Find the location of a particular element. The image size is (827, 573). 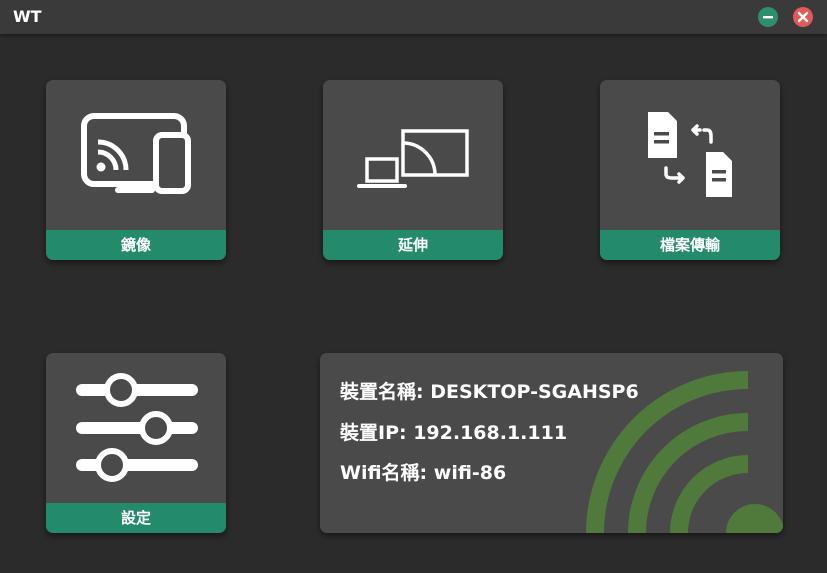

close-icon is located at coordinates (803, 17).